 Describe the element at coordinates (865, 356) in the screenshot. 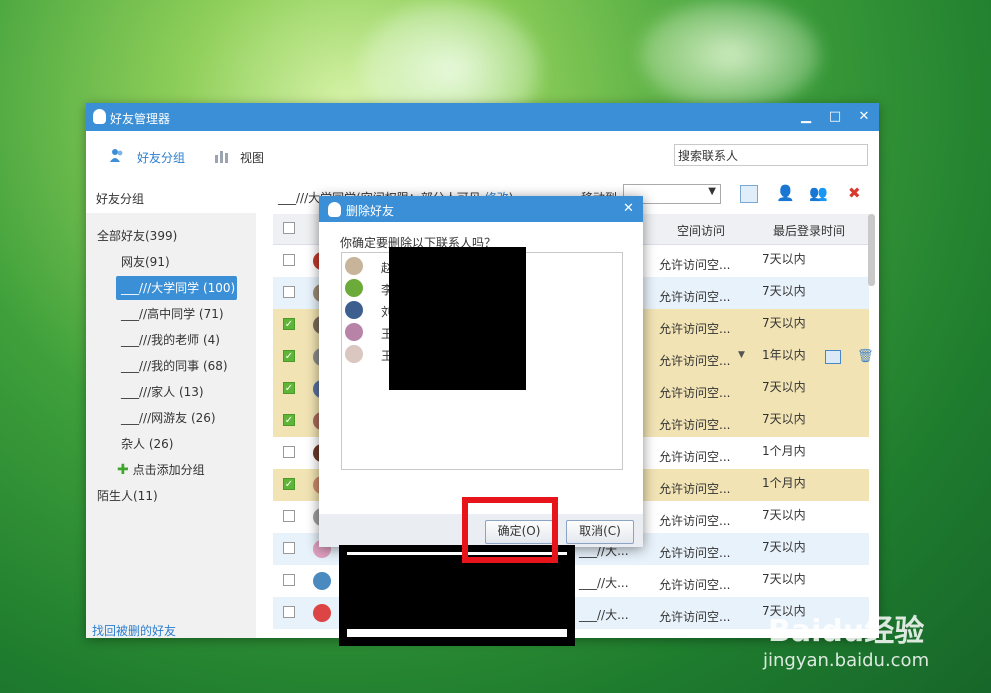

I see `trash-icon: 🗑` at that location.